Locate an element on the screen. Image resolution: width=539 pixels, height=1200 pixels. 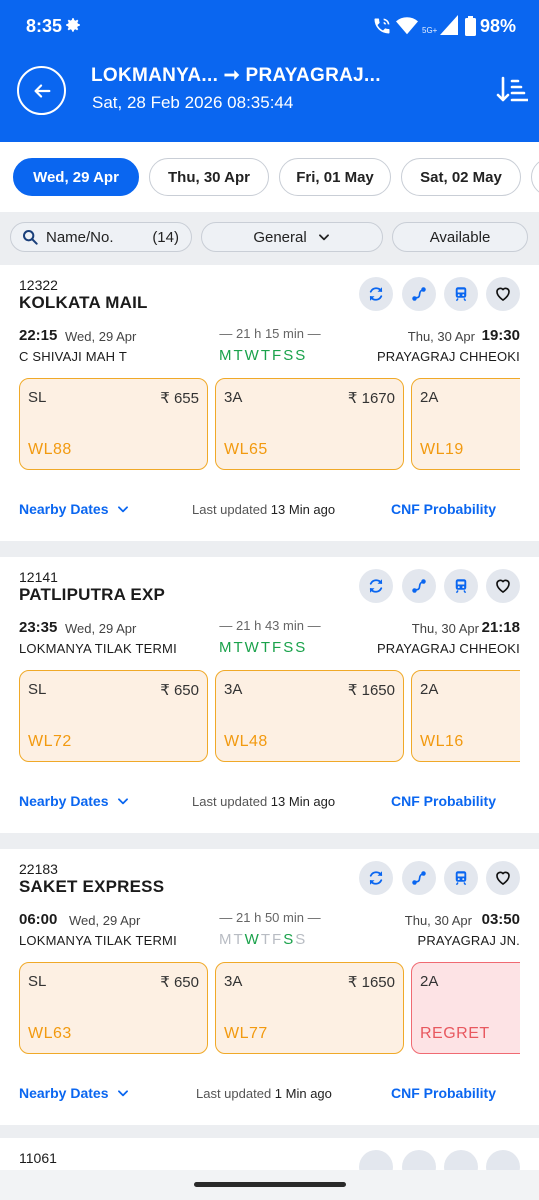
availability-status: WL16 is located at coordinates (442, 741).